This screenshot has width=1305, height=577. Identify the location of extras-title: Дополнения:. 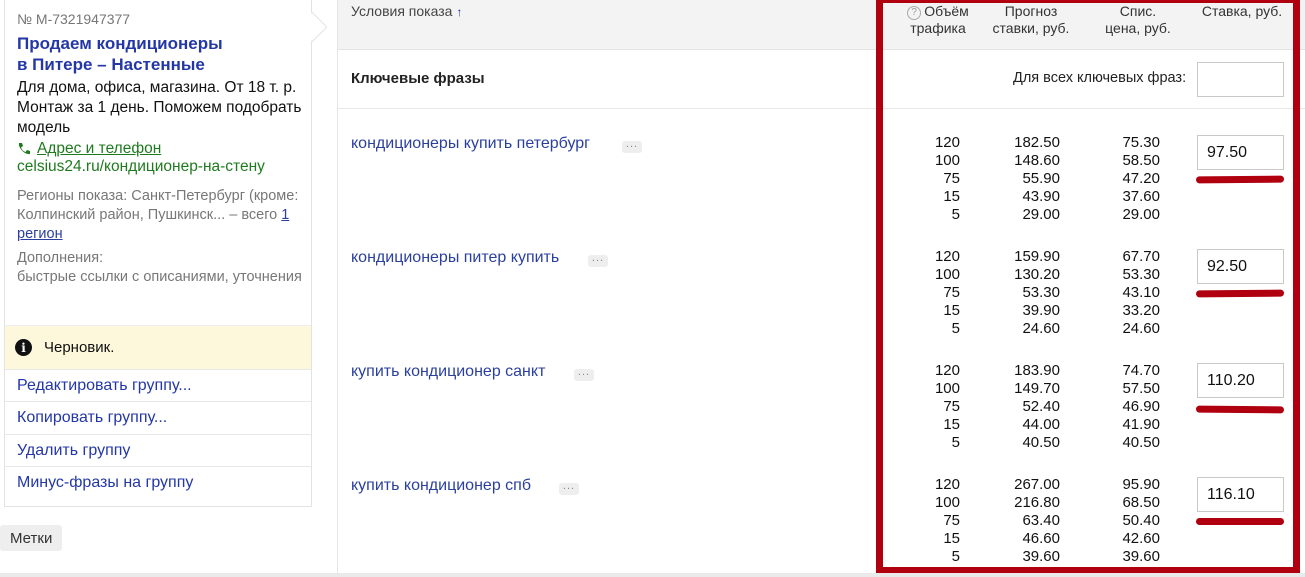
(60, 258).